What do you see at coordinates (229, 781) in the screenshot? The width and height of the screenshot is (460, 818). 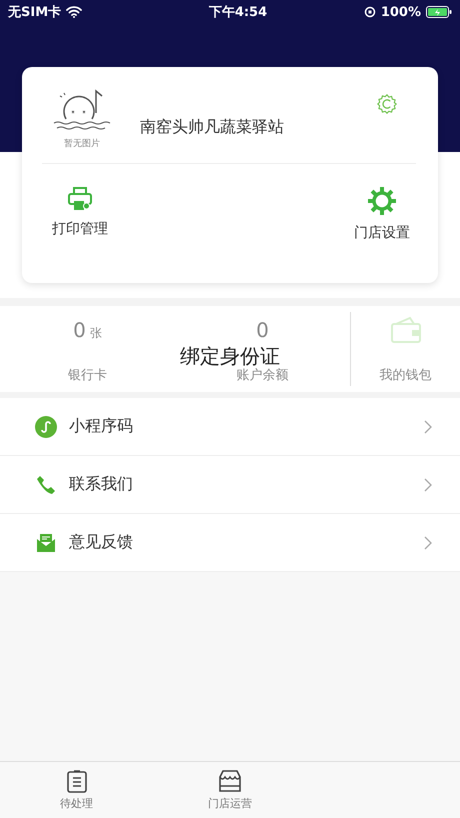 I see `shop-icon` at bounding box center [229, 781].